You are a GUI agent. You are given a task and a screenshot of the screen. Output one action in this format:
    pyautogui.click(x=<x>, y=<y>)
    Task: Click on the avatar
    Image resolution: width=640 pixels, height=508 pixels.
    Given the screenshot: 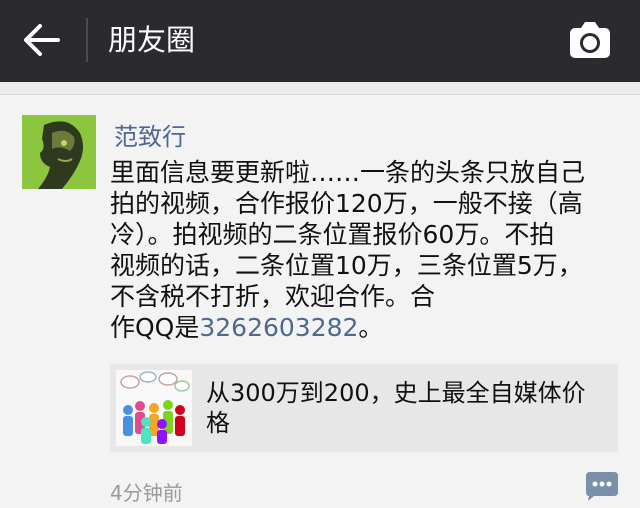 What is the action you would take?
    pyautogui.click(x=59, y=152)
    